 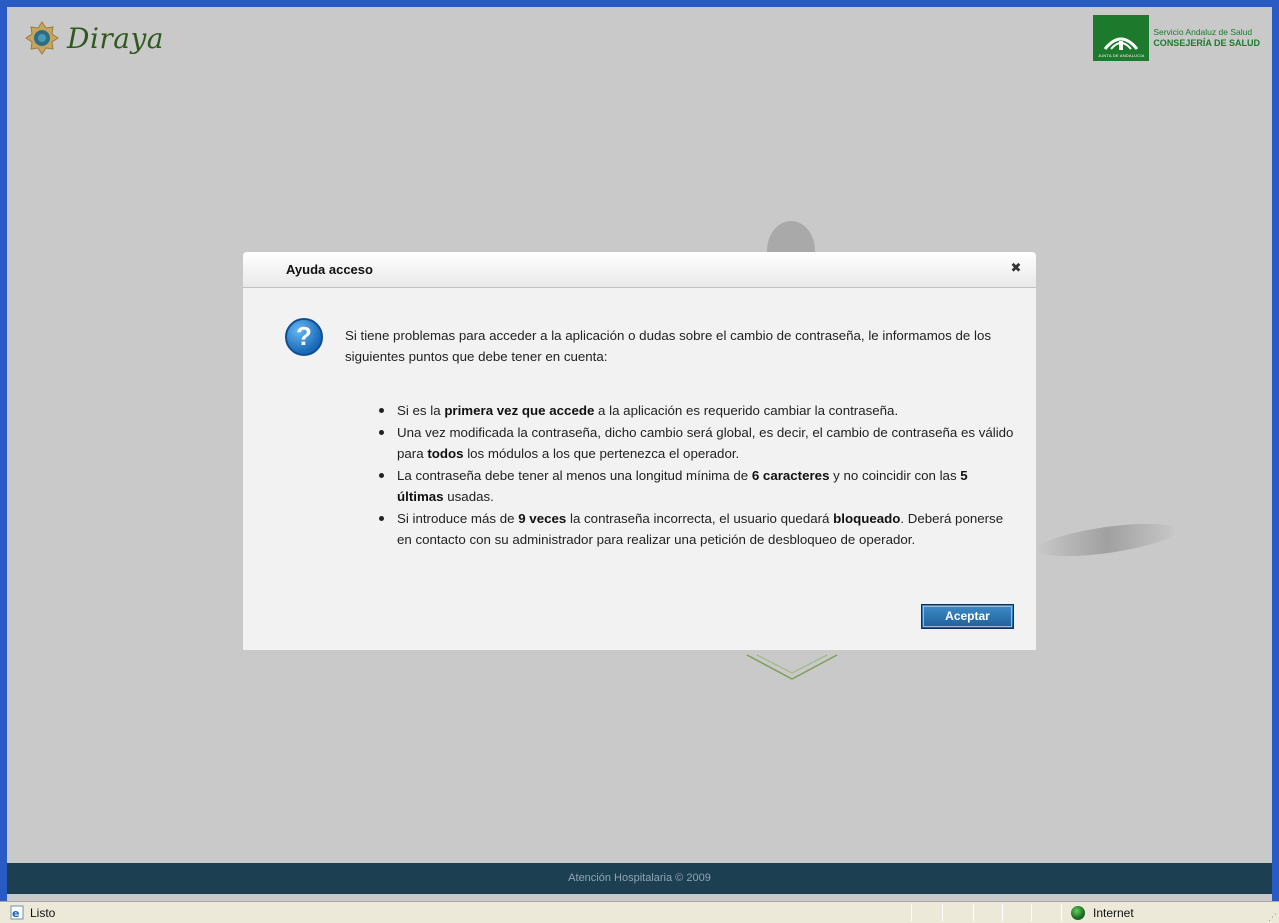 I want to click on sas-name: Servicio Andaluz de Salud, so click(x=1203, y=32).